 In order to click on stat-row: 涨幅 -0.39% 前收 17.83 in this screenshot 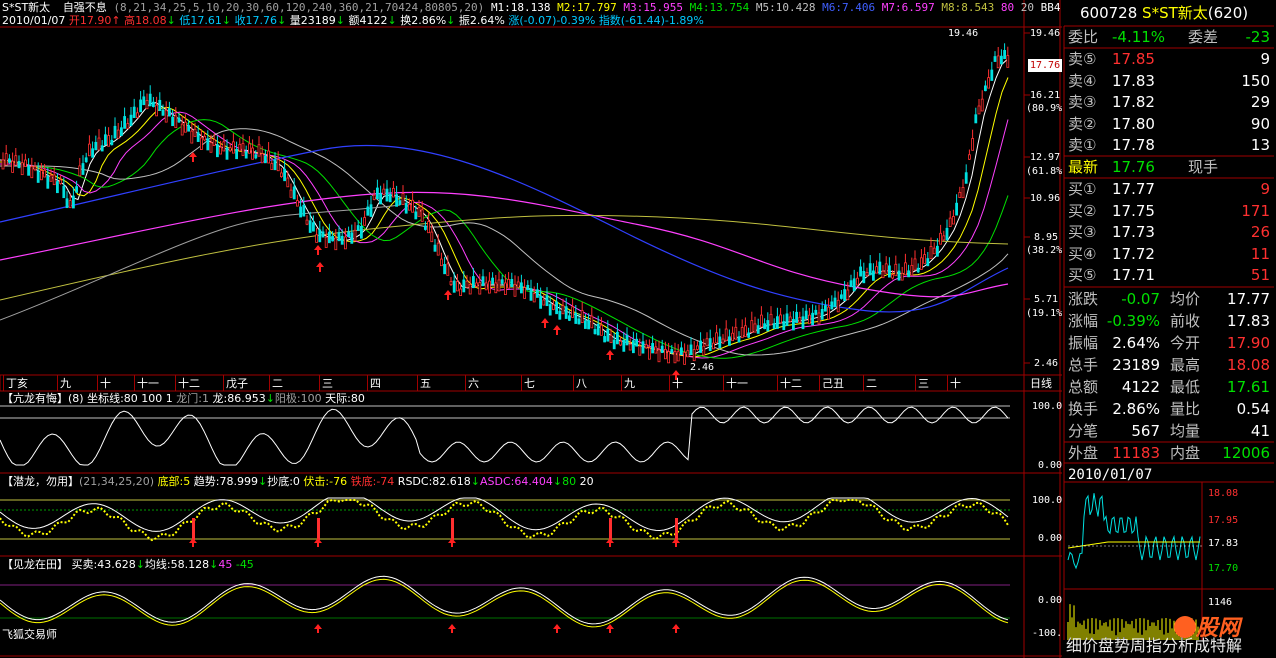, I will do `click(1170, 321)`.